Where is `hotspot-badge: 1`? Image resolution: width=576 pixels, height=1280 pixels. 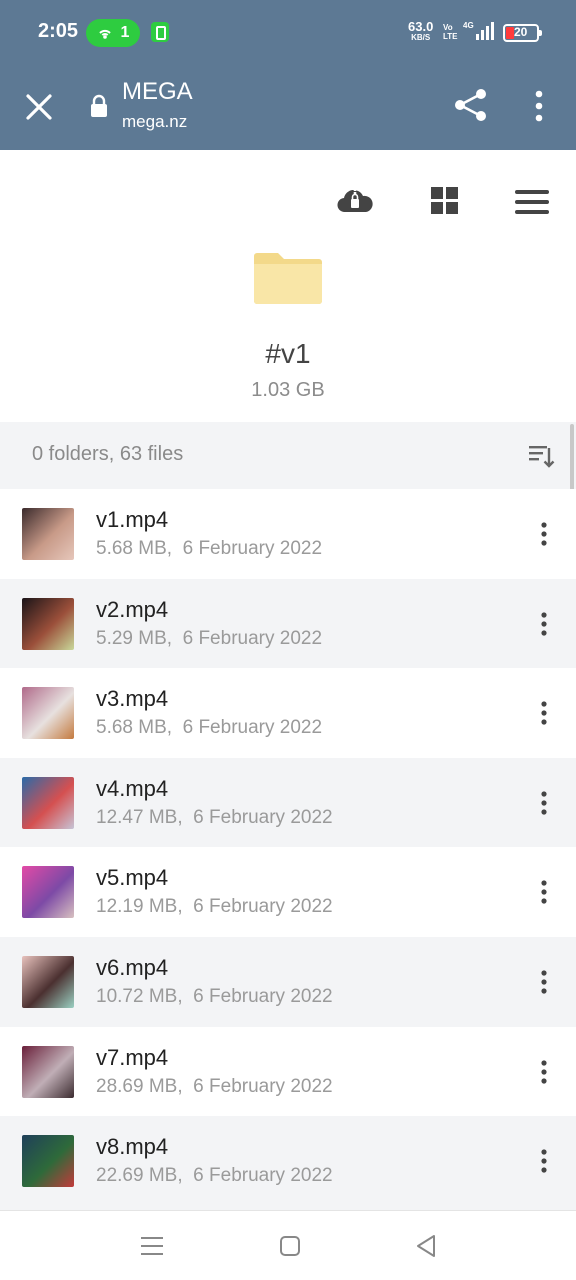 hotspot-badge: 1 is located at coordinates (113, 33).